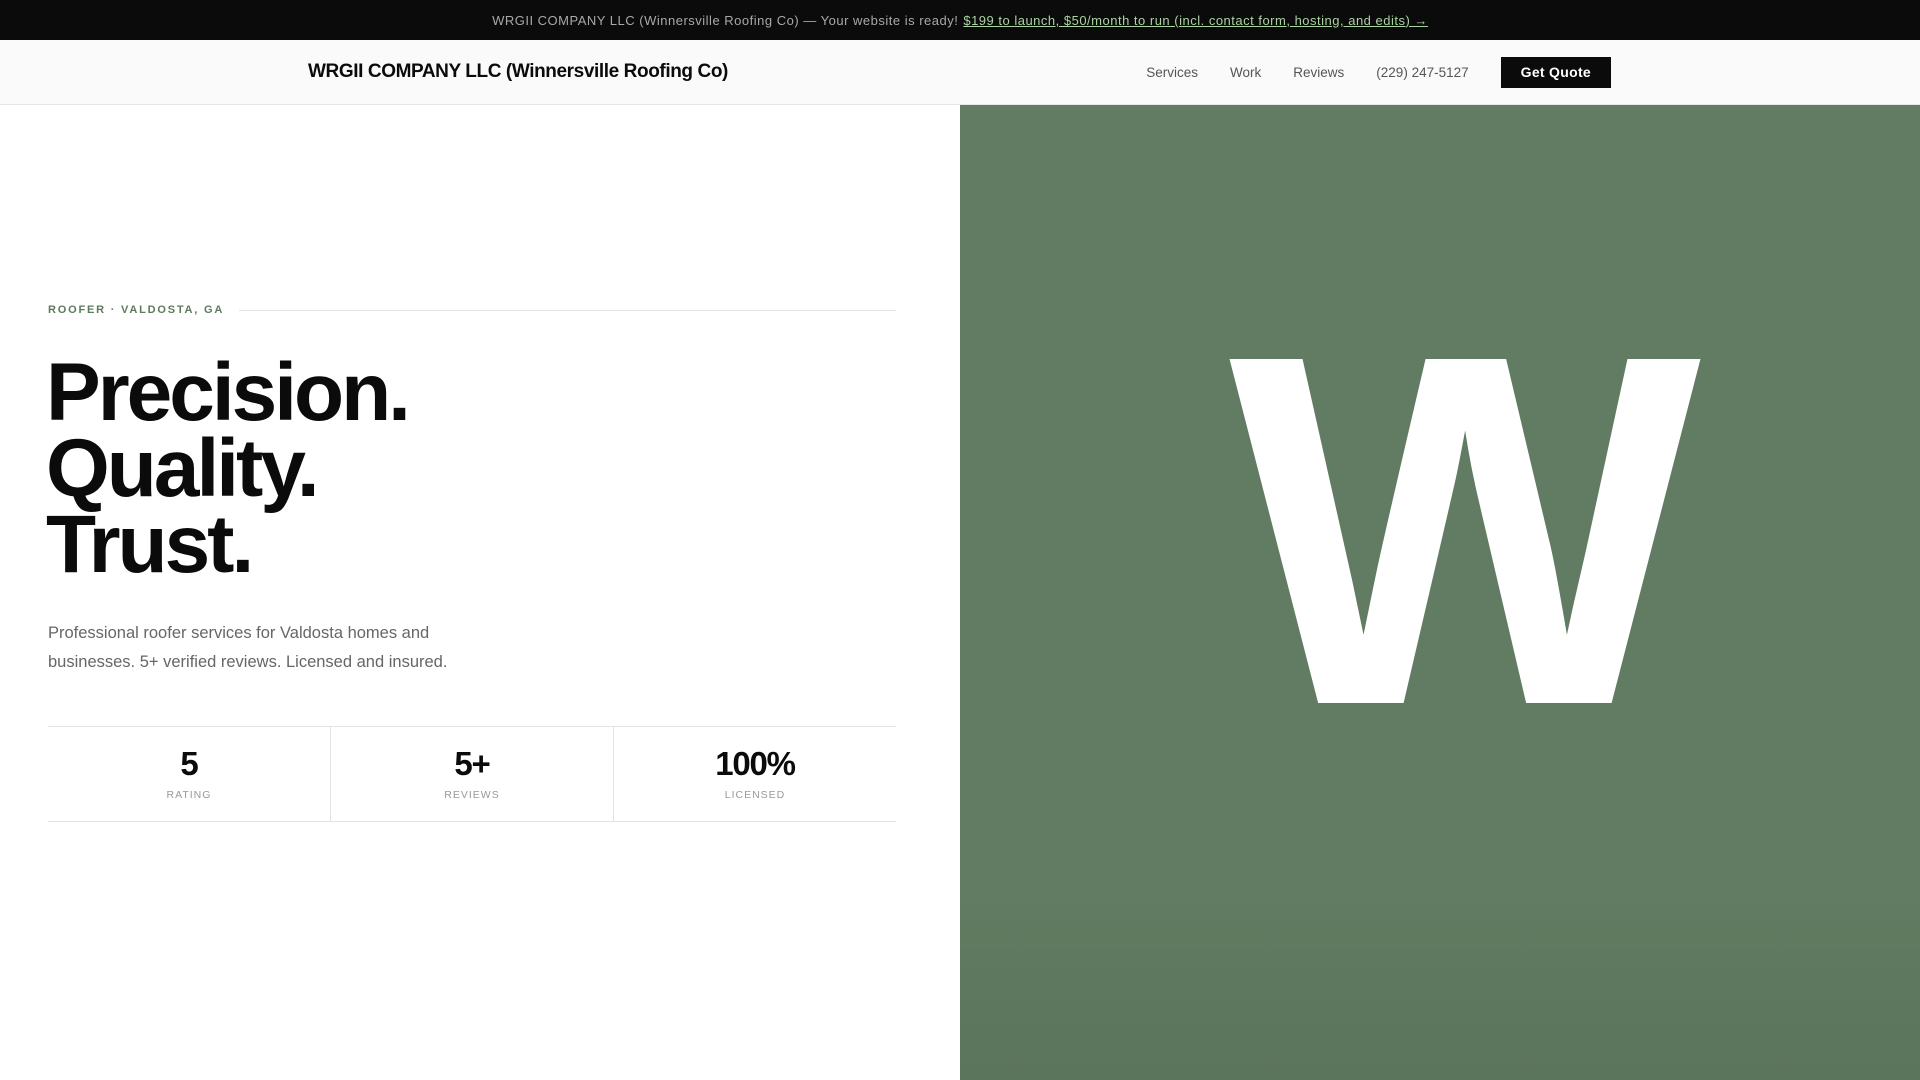  Describe the element at coordinates (472, 795) in the screenshot. I see `stat-label: REVIEWS` at that location.